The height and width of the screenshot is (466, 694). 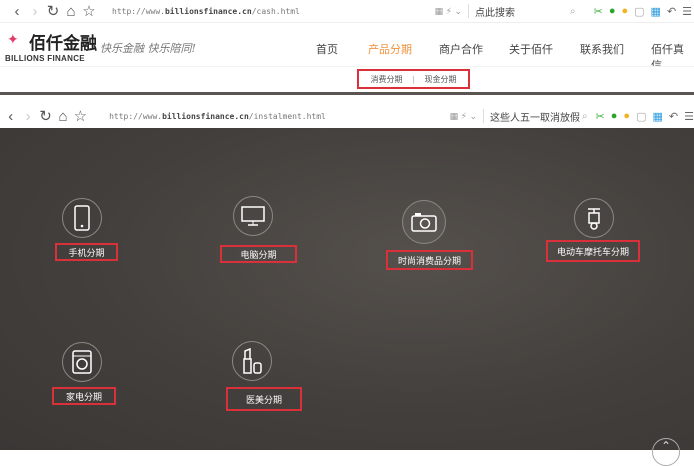 I want to click on subnav-highlight: 消费分期 | 现金分期, so click(x=413, y=79).